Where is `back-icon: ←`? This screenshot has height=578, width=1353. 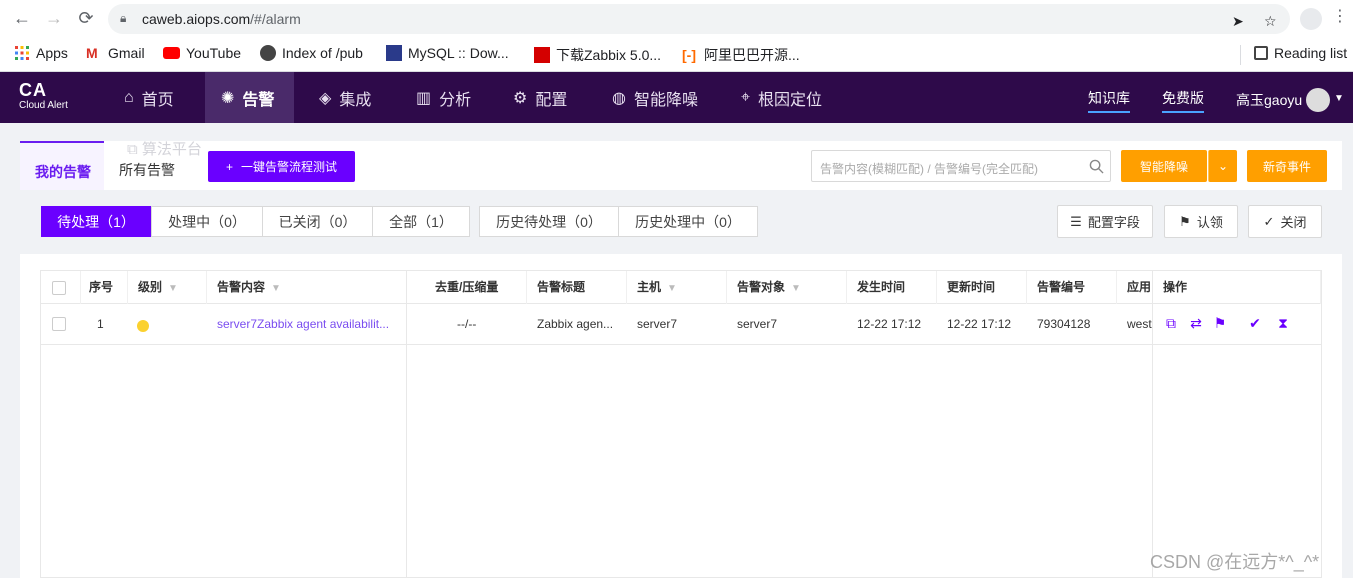 back-icon: ← is located at coordinates (22, 18).